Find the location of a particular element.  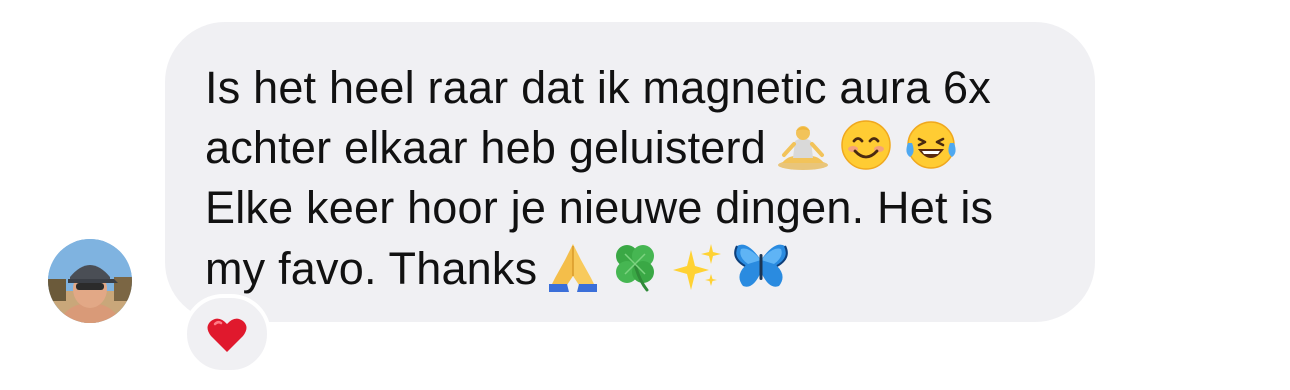

message-line-1: Is het heel raar dat ik magnetic aura 6x is located at coordinates (630, 88).